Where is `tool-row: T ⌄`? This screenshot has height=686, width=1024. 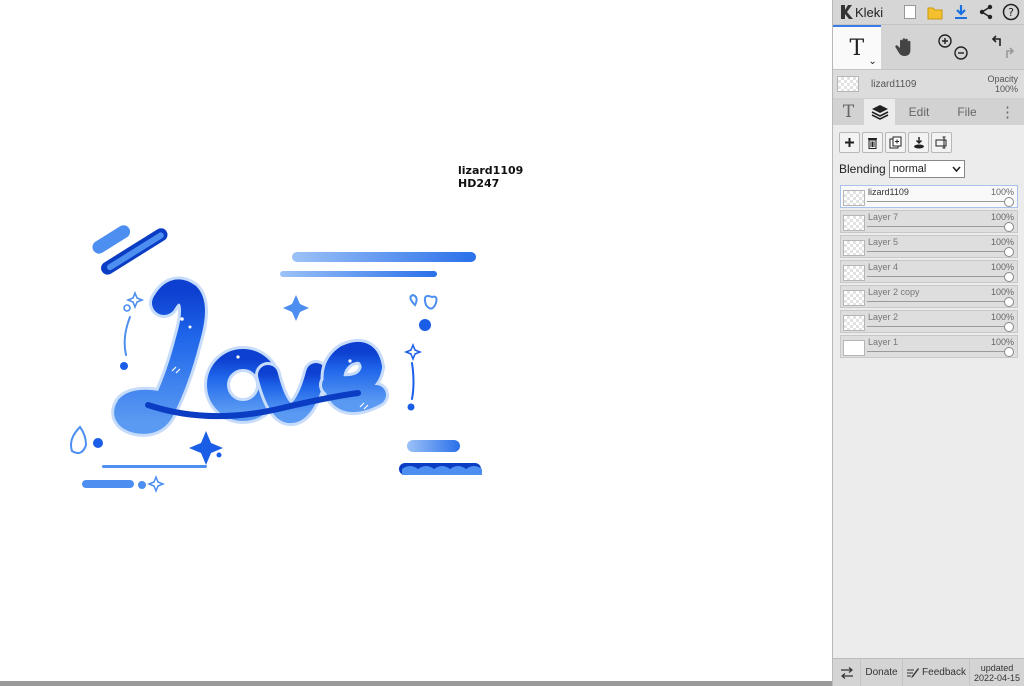 tool-row: T ⌄ is located at coordinates (928, 47).